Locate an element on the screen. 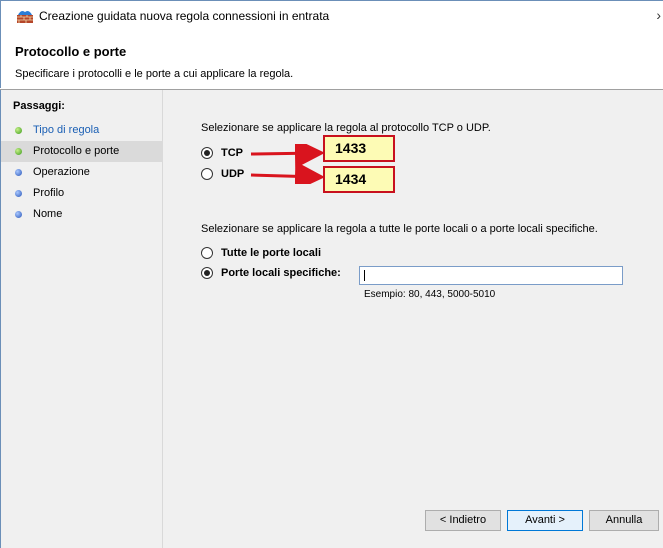  firewall-icon is located at coordinates (25, 17).